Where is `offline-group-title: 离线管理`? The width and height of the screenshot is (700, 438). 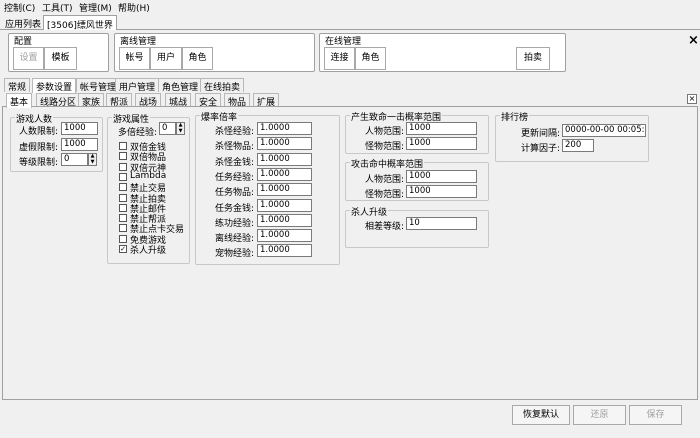 offline-group-title: 离线管理 is located at coordinates (138, 40).